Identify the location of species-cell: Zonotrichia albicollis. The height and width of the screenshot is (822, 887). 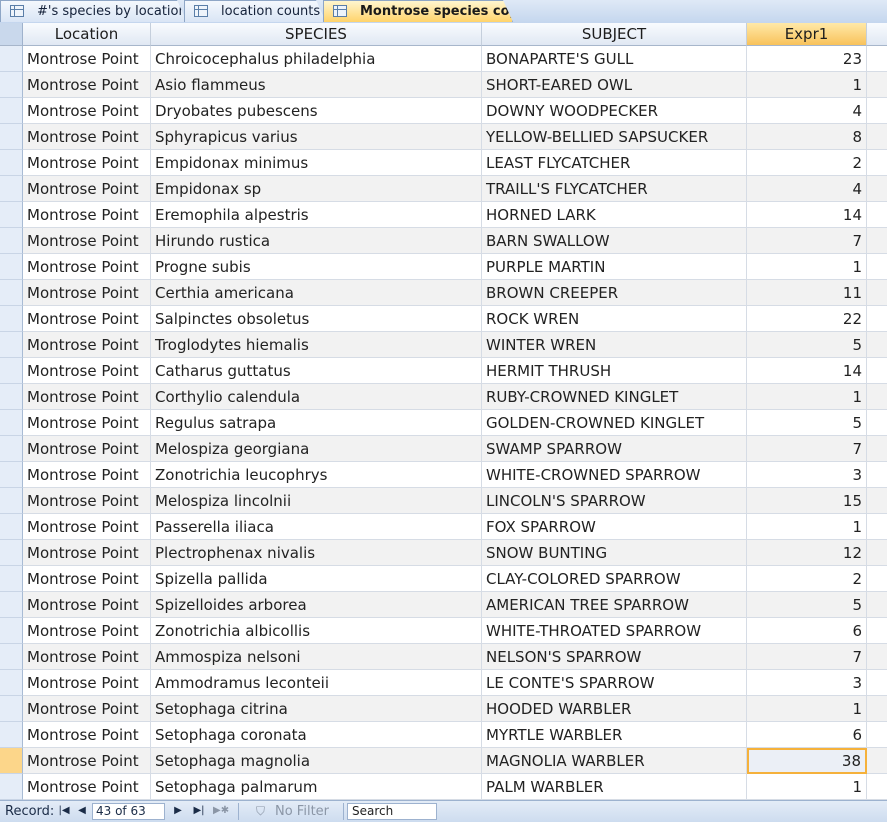
(316, 631).